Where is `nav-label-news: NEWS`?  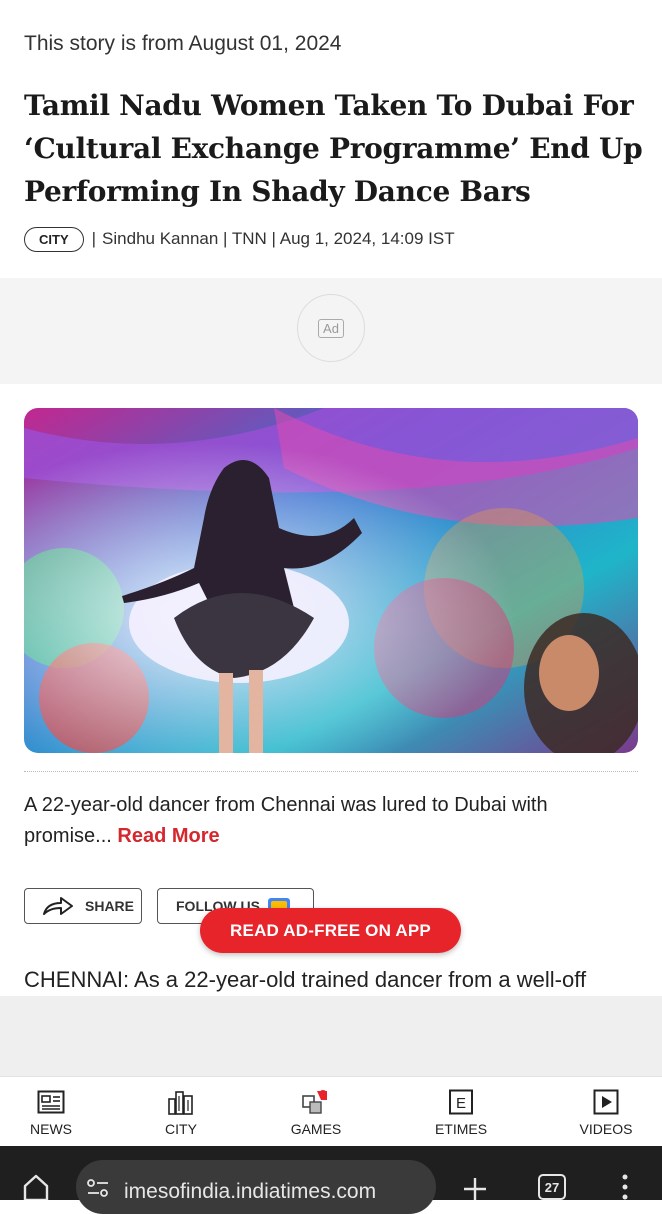
nav-label-news: NEWS is located at coordinates (51, 1129).